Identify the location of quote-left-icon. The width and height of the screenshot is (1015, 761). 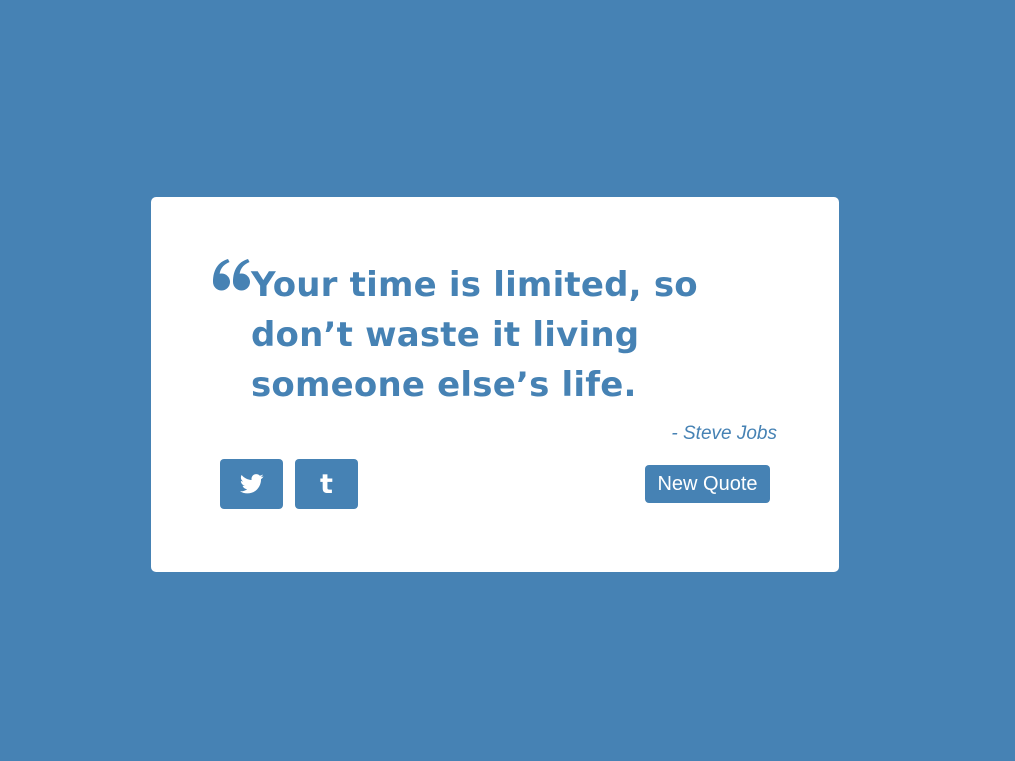
(231, 275).